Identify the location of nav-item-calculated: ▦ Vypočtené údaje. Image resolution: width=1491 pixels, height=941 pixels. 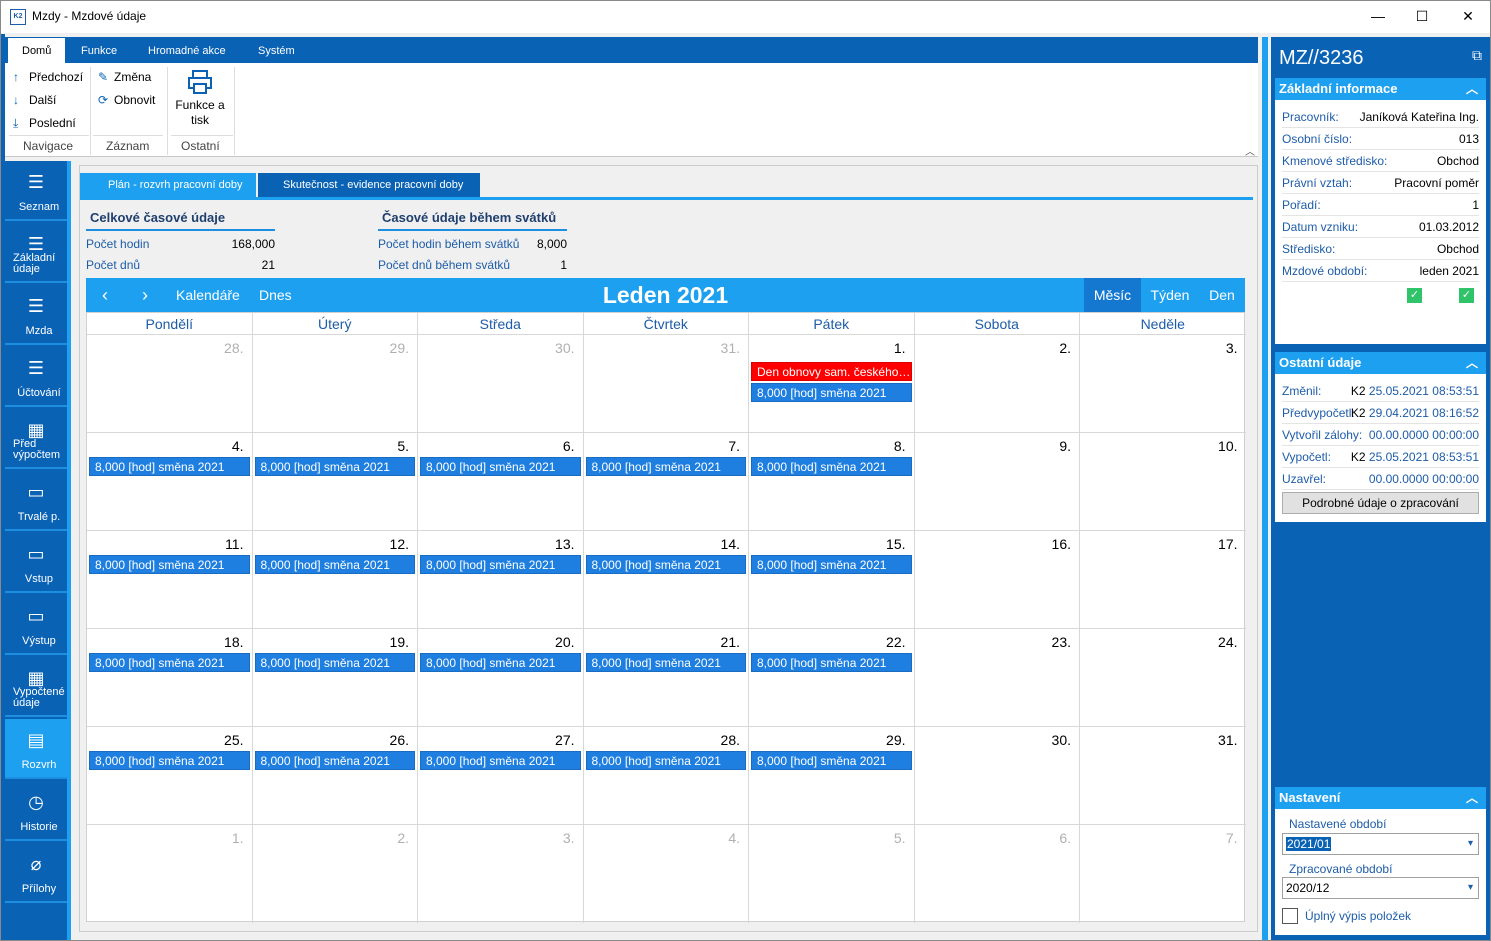
(36, 687).